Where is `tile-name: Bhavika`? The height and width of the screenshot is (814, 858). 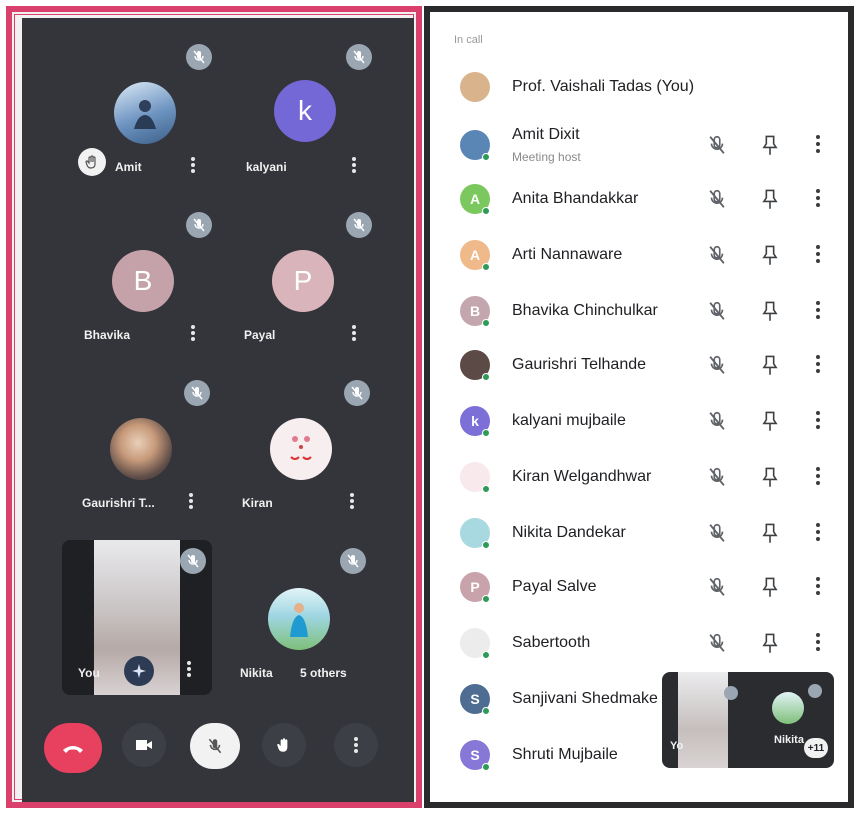
tile-name: Bhavika is located at coordinates (107, 335).